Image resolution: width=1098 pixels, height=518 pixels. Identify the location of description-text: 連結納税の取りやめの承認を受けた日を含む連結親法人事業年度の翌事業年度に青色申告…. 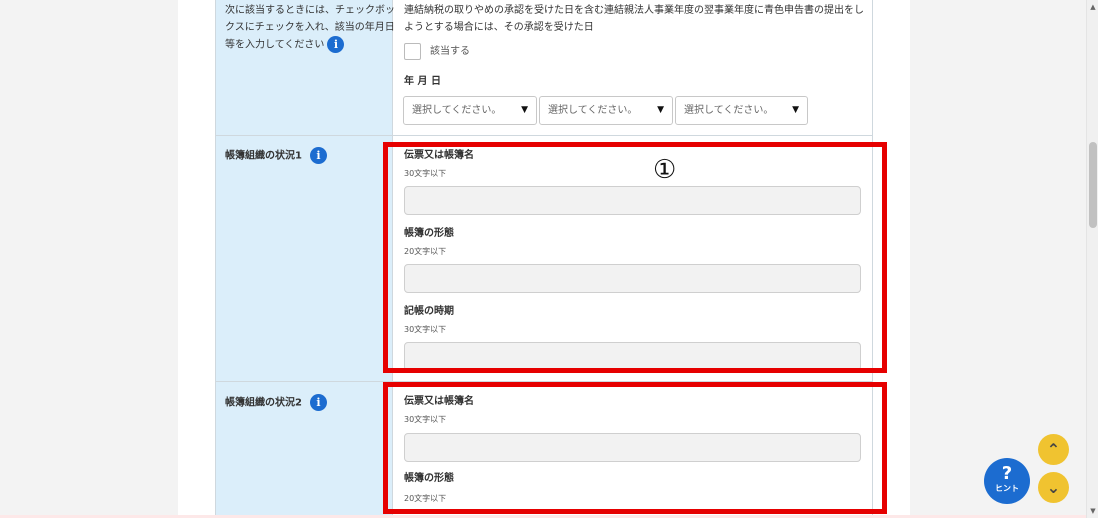
(635, 19).